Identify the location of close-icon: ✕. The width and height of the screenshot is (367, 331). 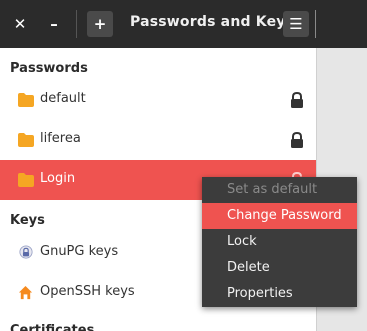
(20, 24).